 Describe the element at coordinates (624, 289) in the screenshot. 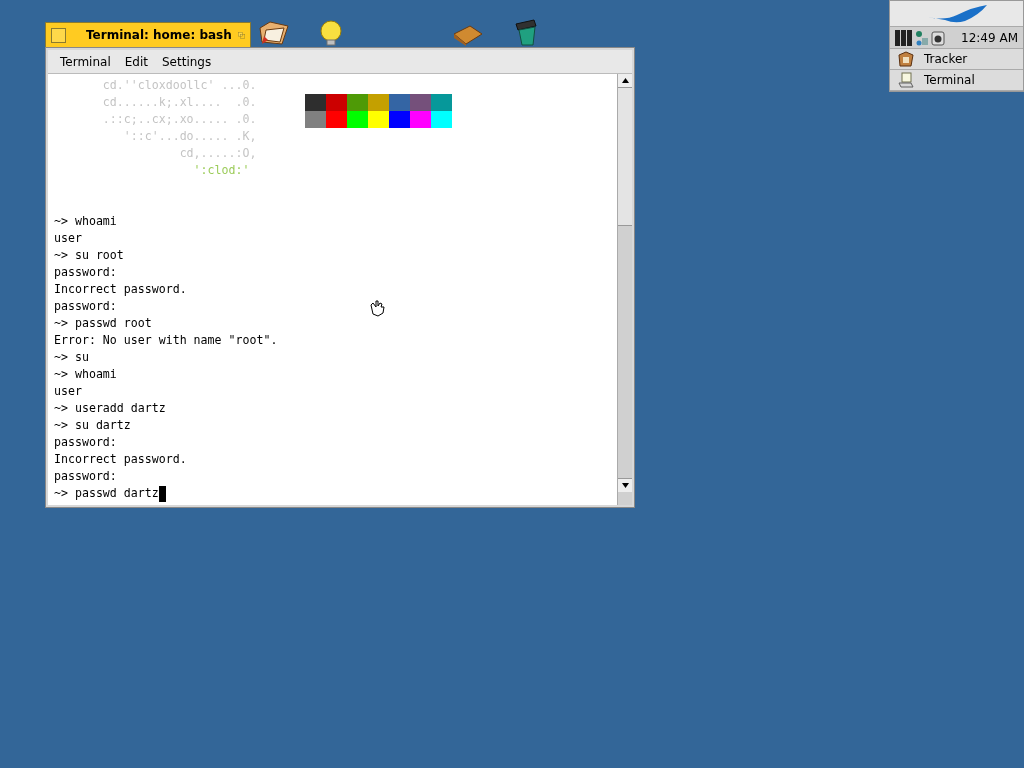

I see `scrollbar` at that location.